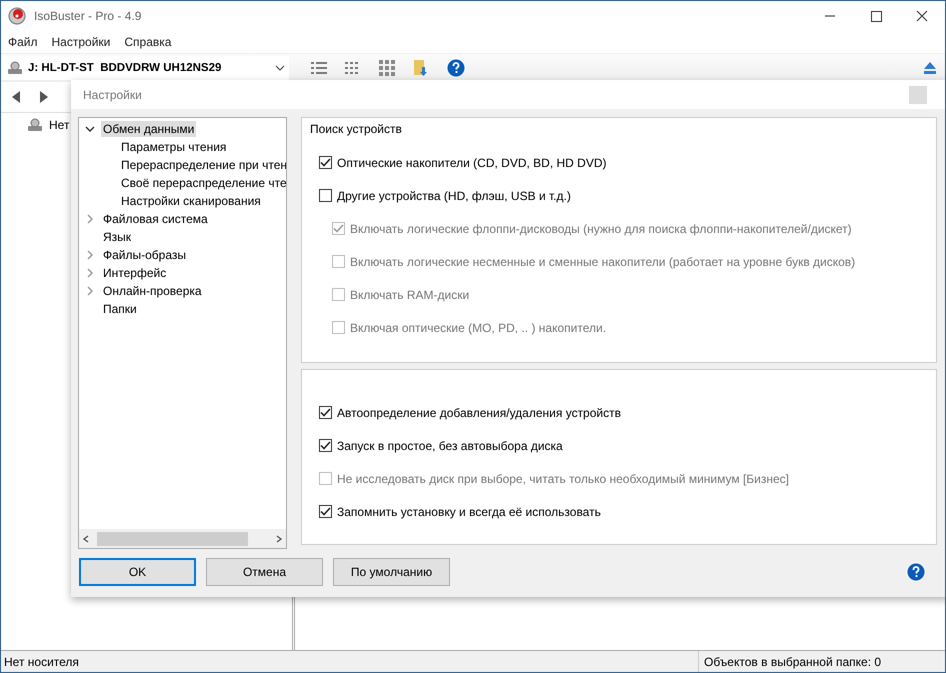  Describe the element at coordinates (173, 147) in the screenshot. I see `tree-item: Параметры чтения` at that location.